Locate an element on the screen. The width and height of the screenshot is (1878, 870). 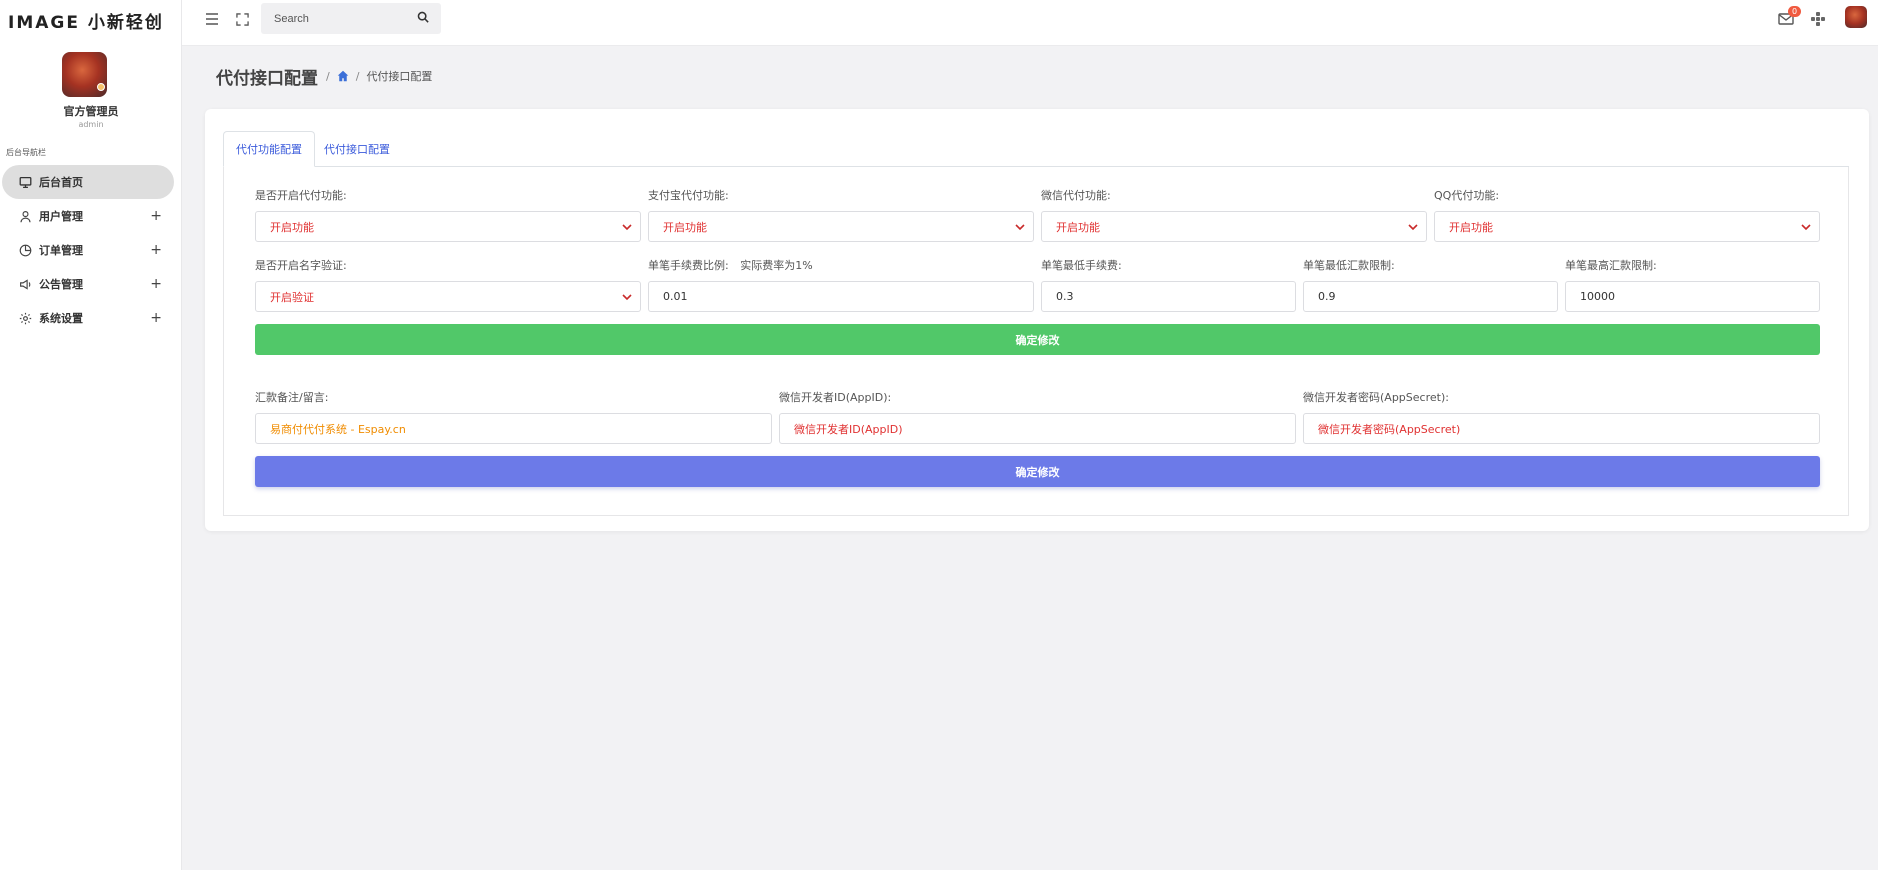
sidebar-item-label: 公告管理 is located at coordinates (61, 284).